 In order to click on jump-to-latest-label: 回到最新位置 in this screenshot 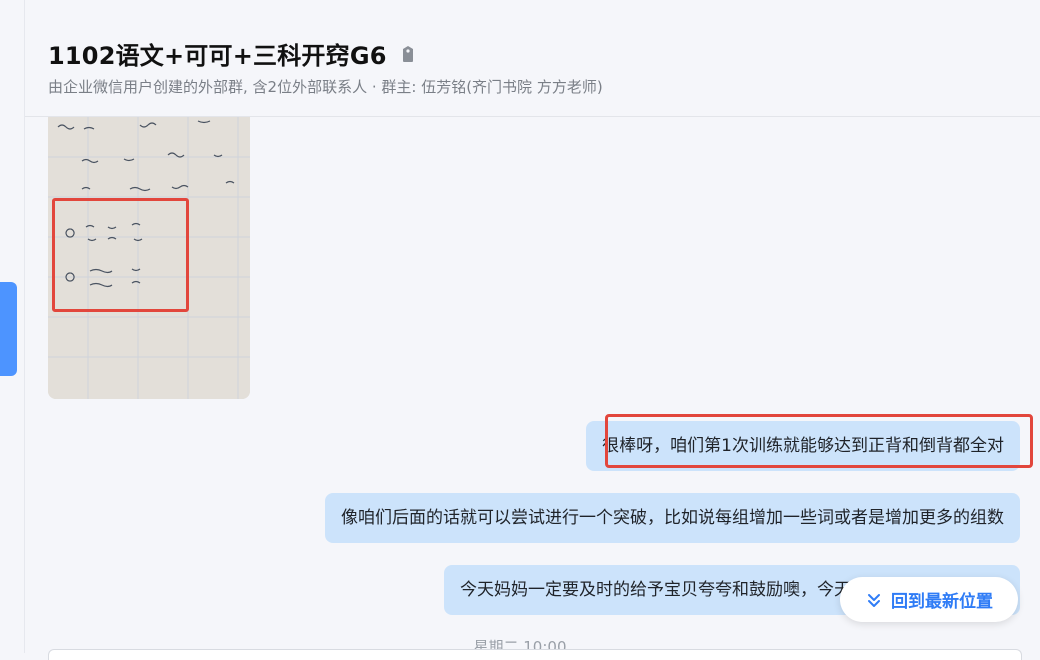, I will do `click(942, 602)`.